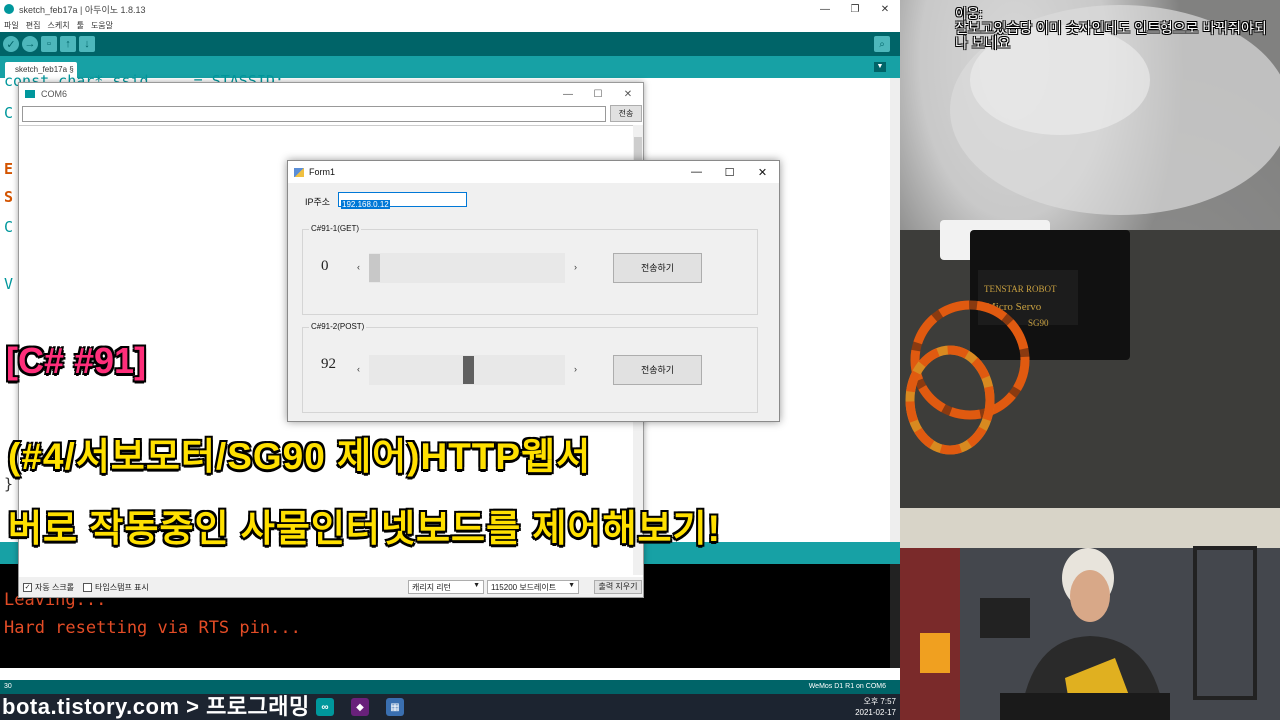 The image size is (1280, 720). I want to click on serial-send-button: 전송, so click(626, 113).